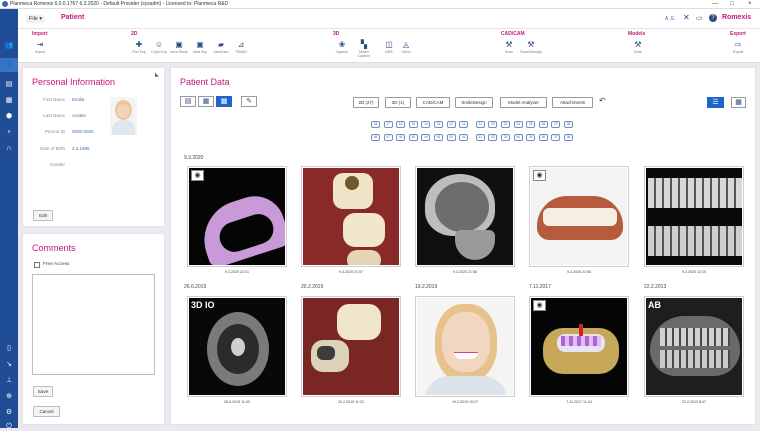  I want to click on intracam-button: ▰ IntraCam, so click(221, 47).